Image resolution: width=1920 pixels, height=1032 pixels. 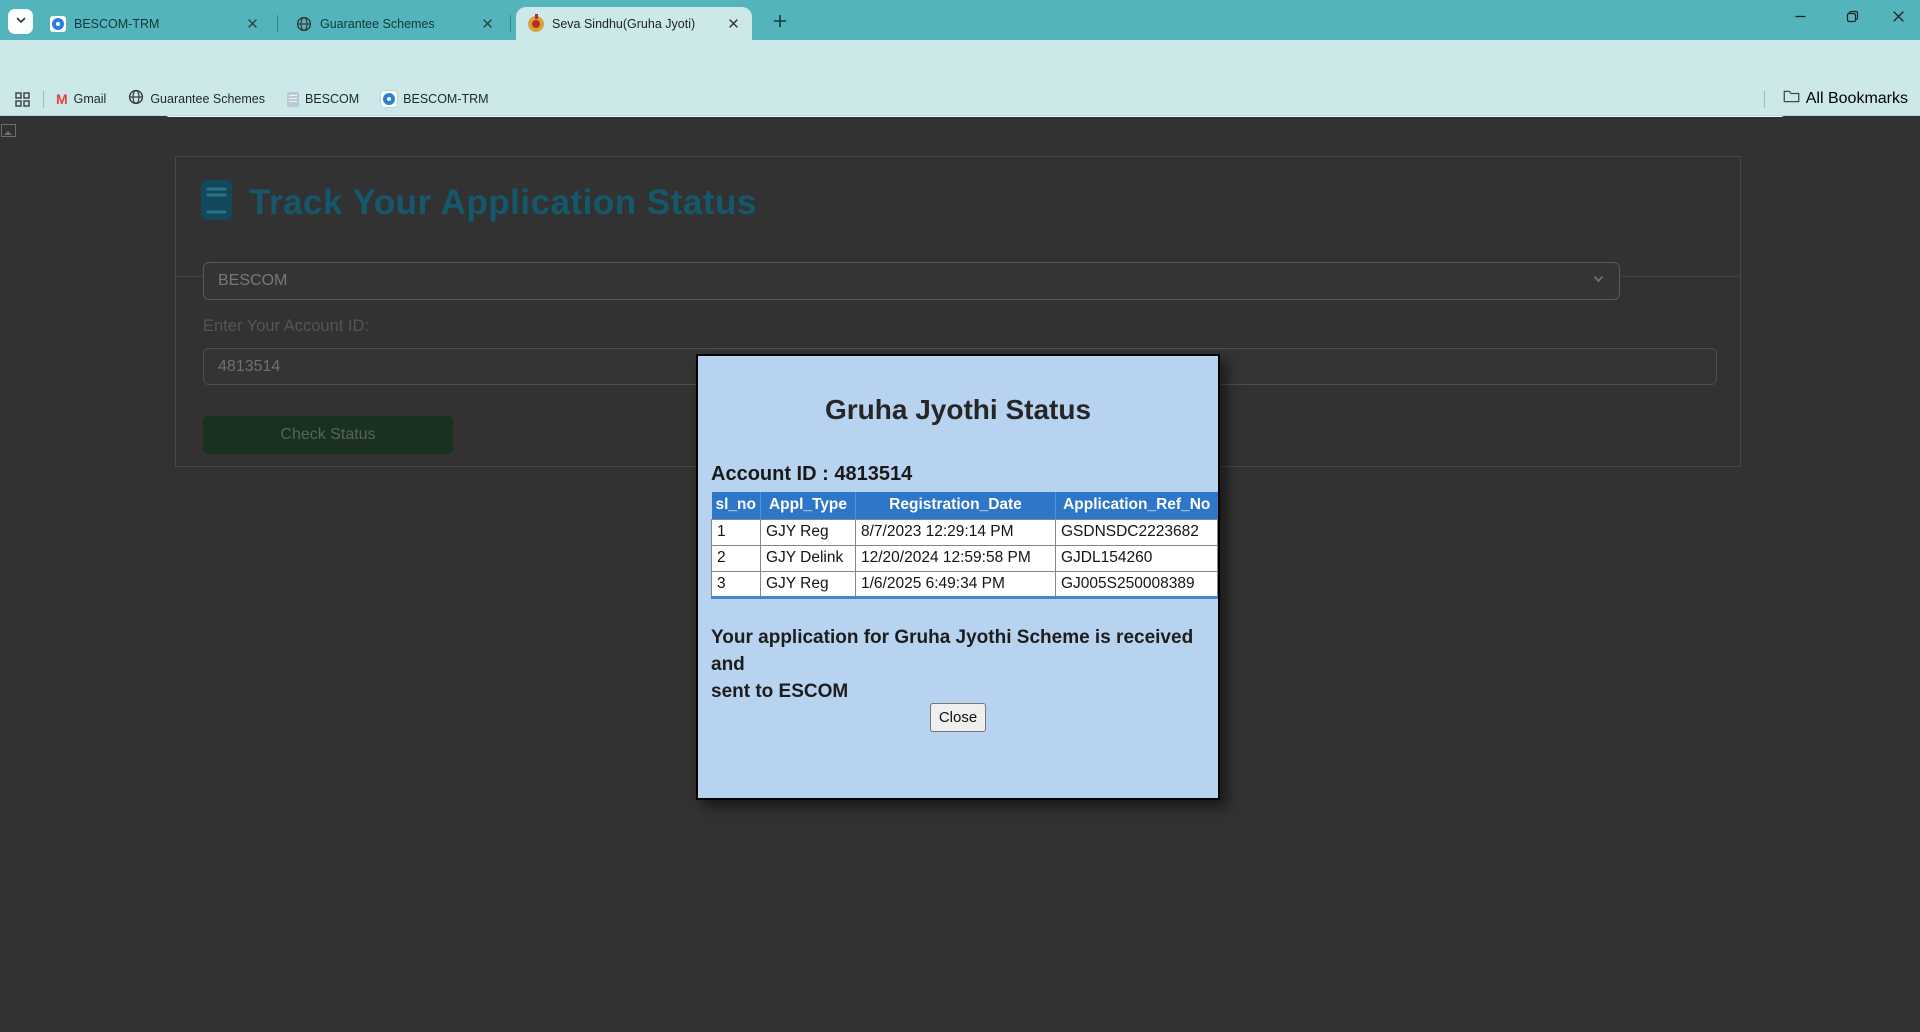 I want to click on bookmark-label: BESCOM, so click(x=332, y=99).